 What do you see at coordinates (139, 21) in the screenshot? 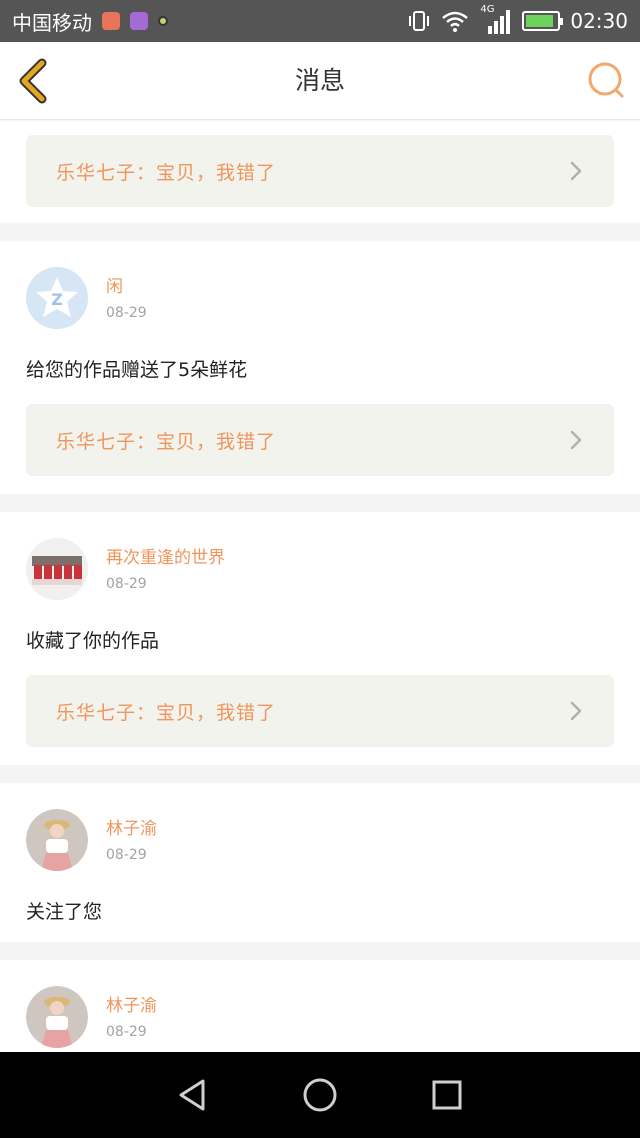
I see `gallery-app-icon` at bounding box center [139, 21].